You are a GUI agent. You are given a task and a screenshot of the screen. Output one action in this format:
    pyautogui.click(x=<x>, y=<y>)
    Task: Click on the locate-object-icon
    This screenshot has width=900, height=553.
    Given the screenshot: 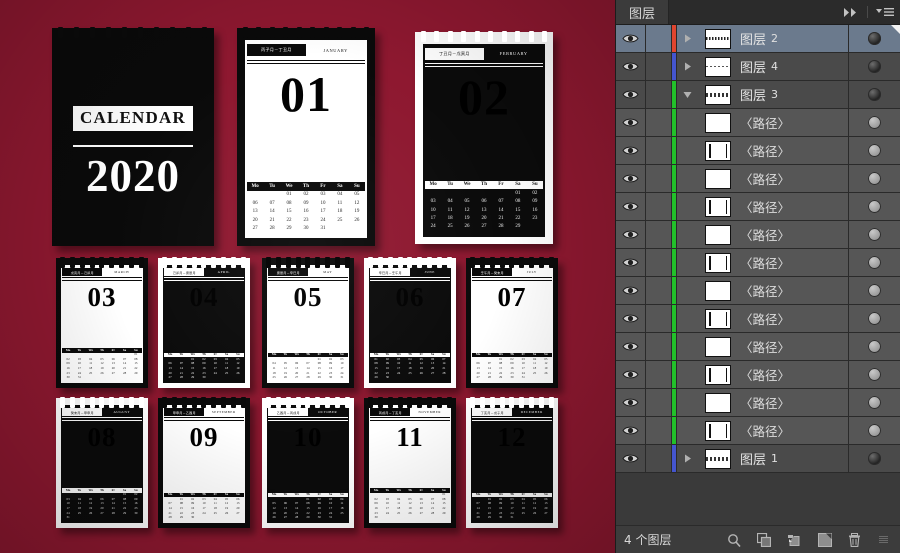 What is the action you would take?
    pyautogui.click(x=734, y=540)
    